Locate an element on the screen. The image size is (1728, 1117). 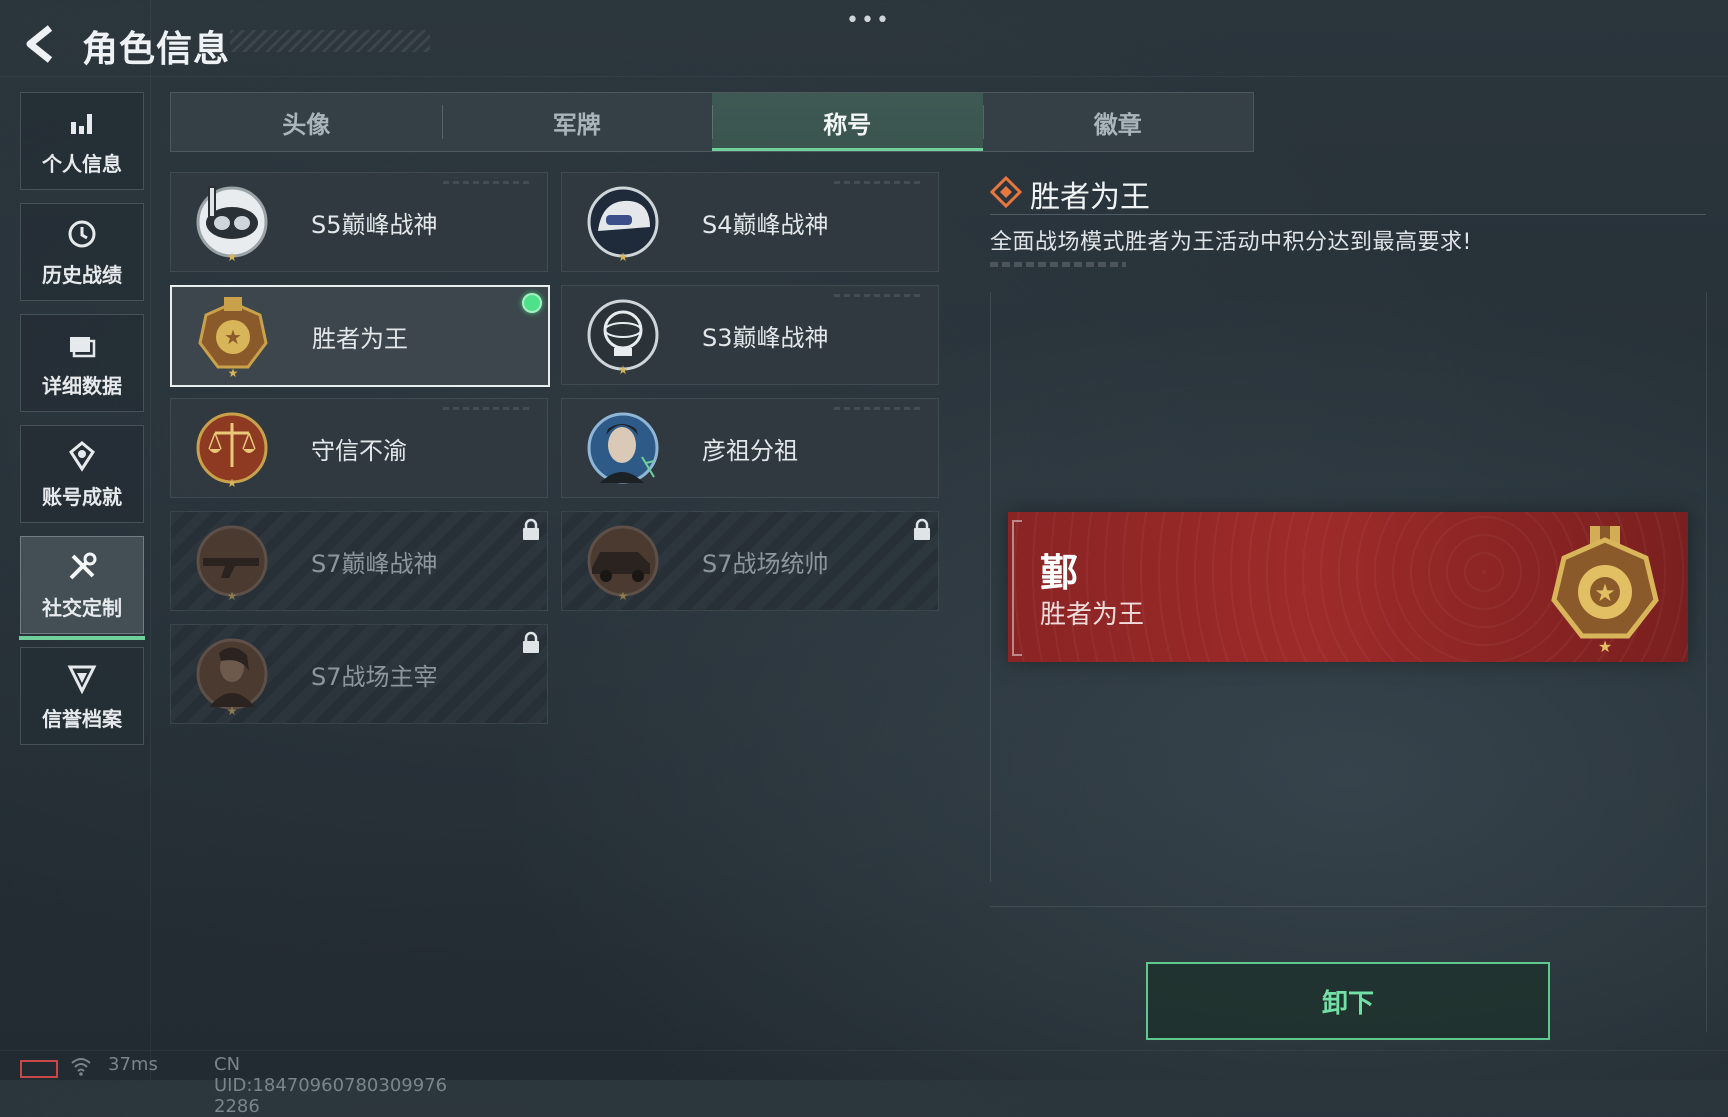
title-card-label: S7巅峰战神 is located at coordinates (374, 564).